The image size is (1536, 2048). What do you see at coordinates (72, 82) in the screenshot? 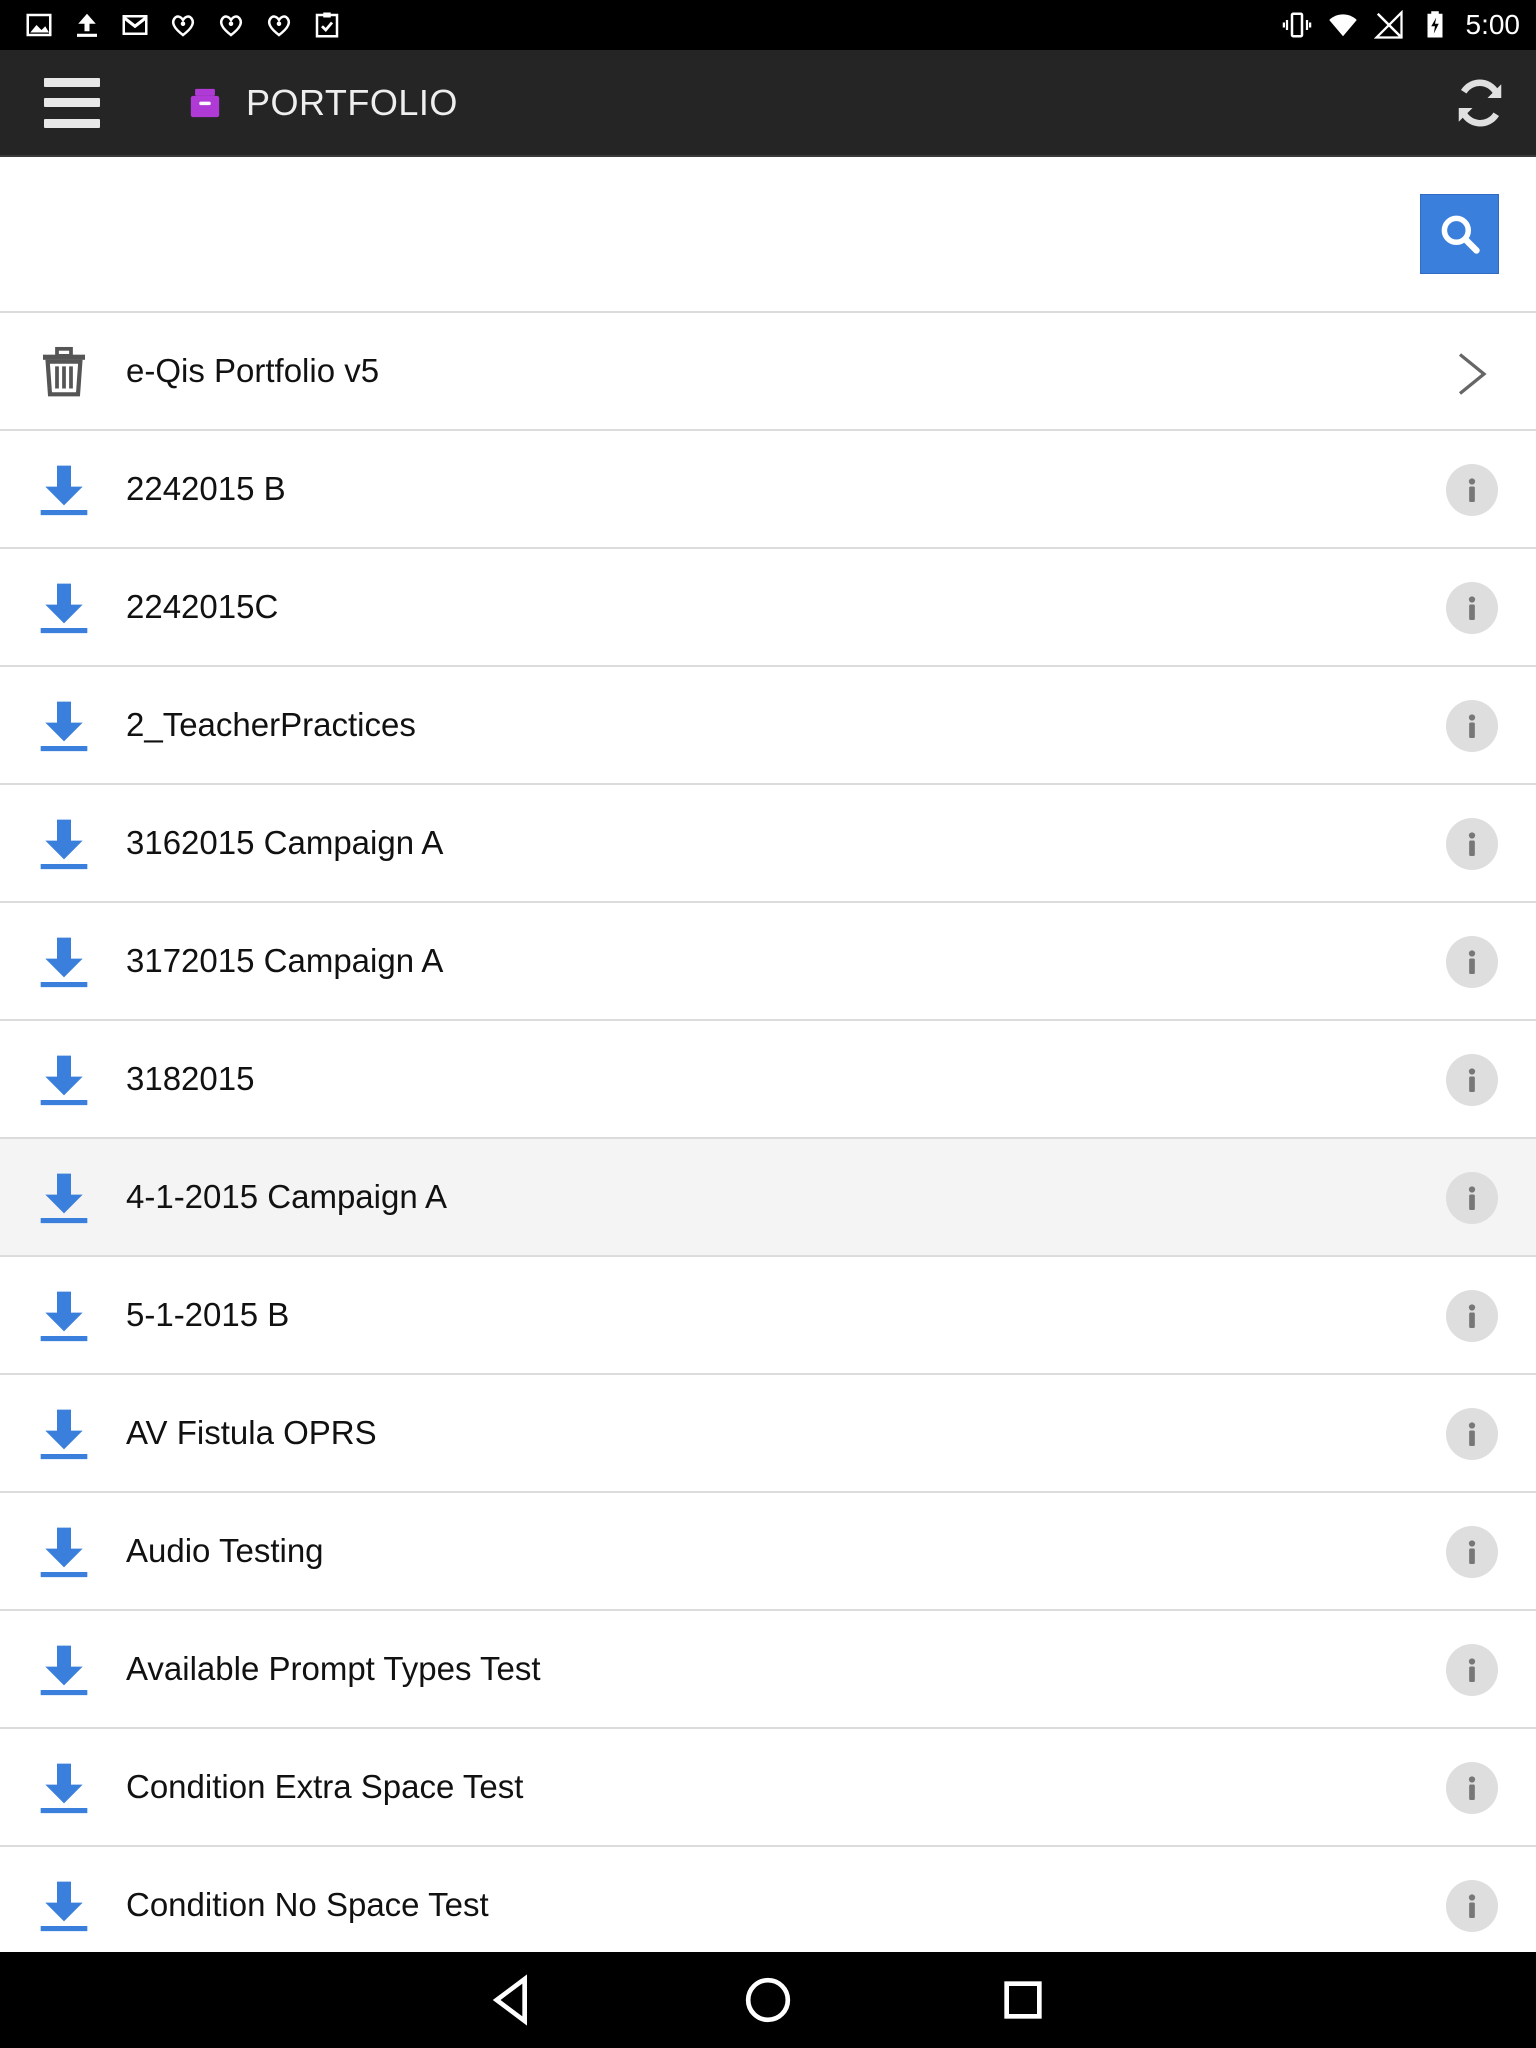
I see `hamburger-icon` at bounding box center [72, 82].